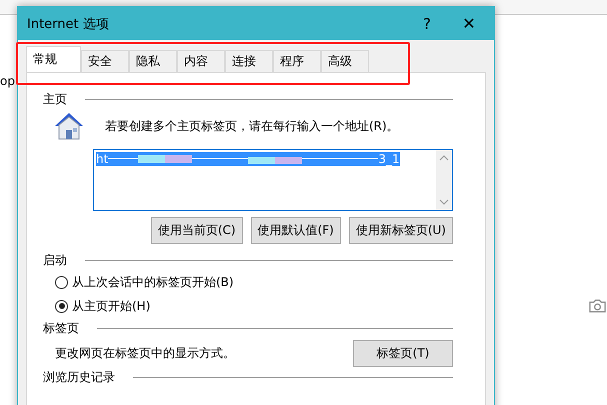  What do you see at coordinates (597, 306) in the screenshot?
I see `camera-icon` at bounding box center [597, 306].